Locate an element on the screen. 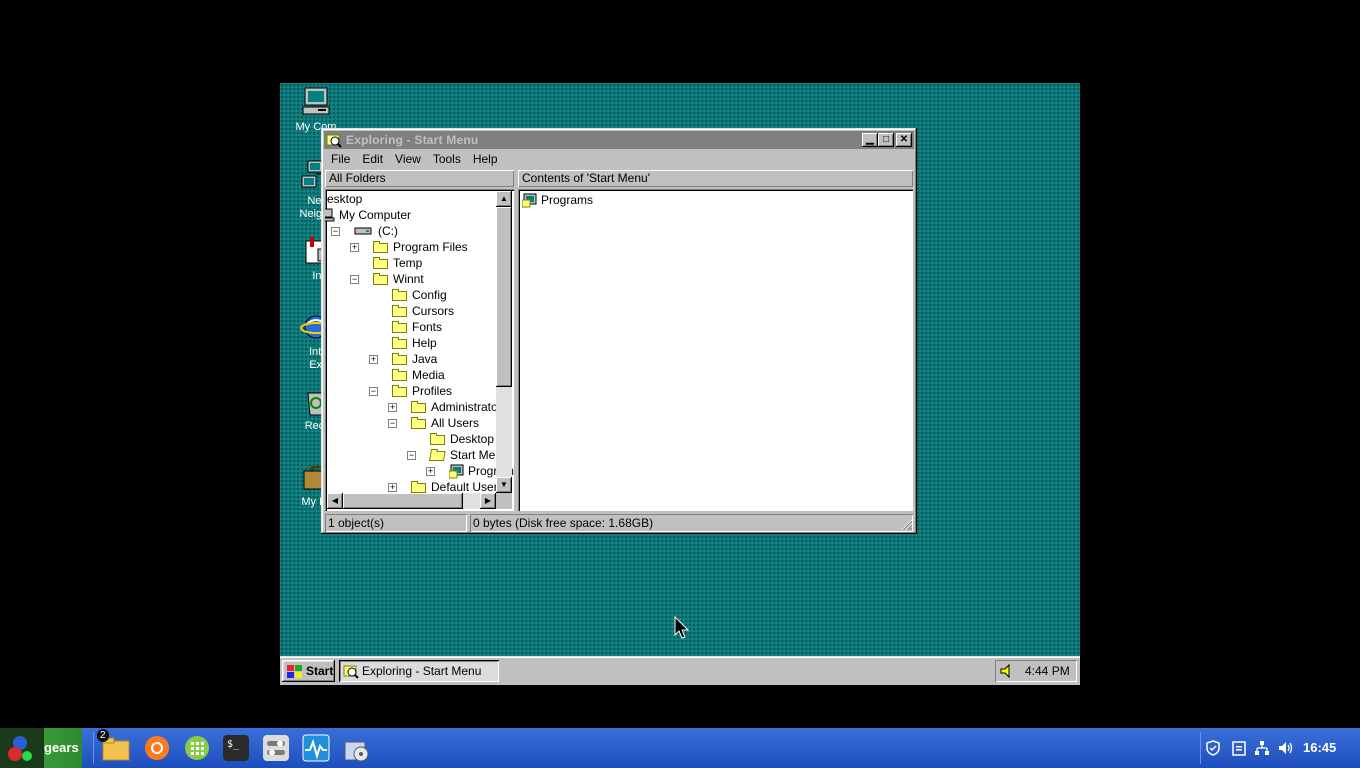  windows-logo-icon is located at coordinates (294, 671).